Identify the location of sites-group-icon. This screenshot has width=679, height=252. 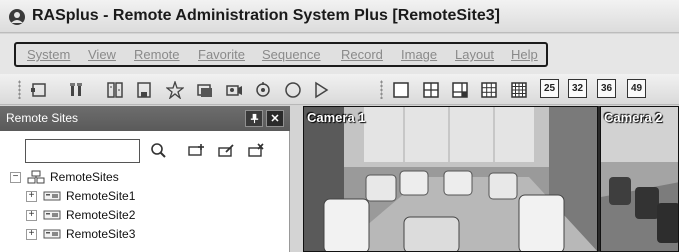
(36, 177).